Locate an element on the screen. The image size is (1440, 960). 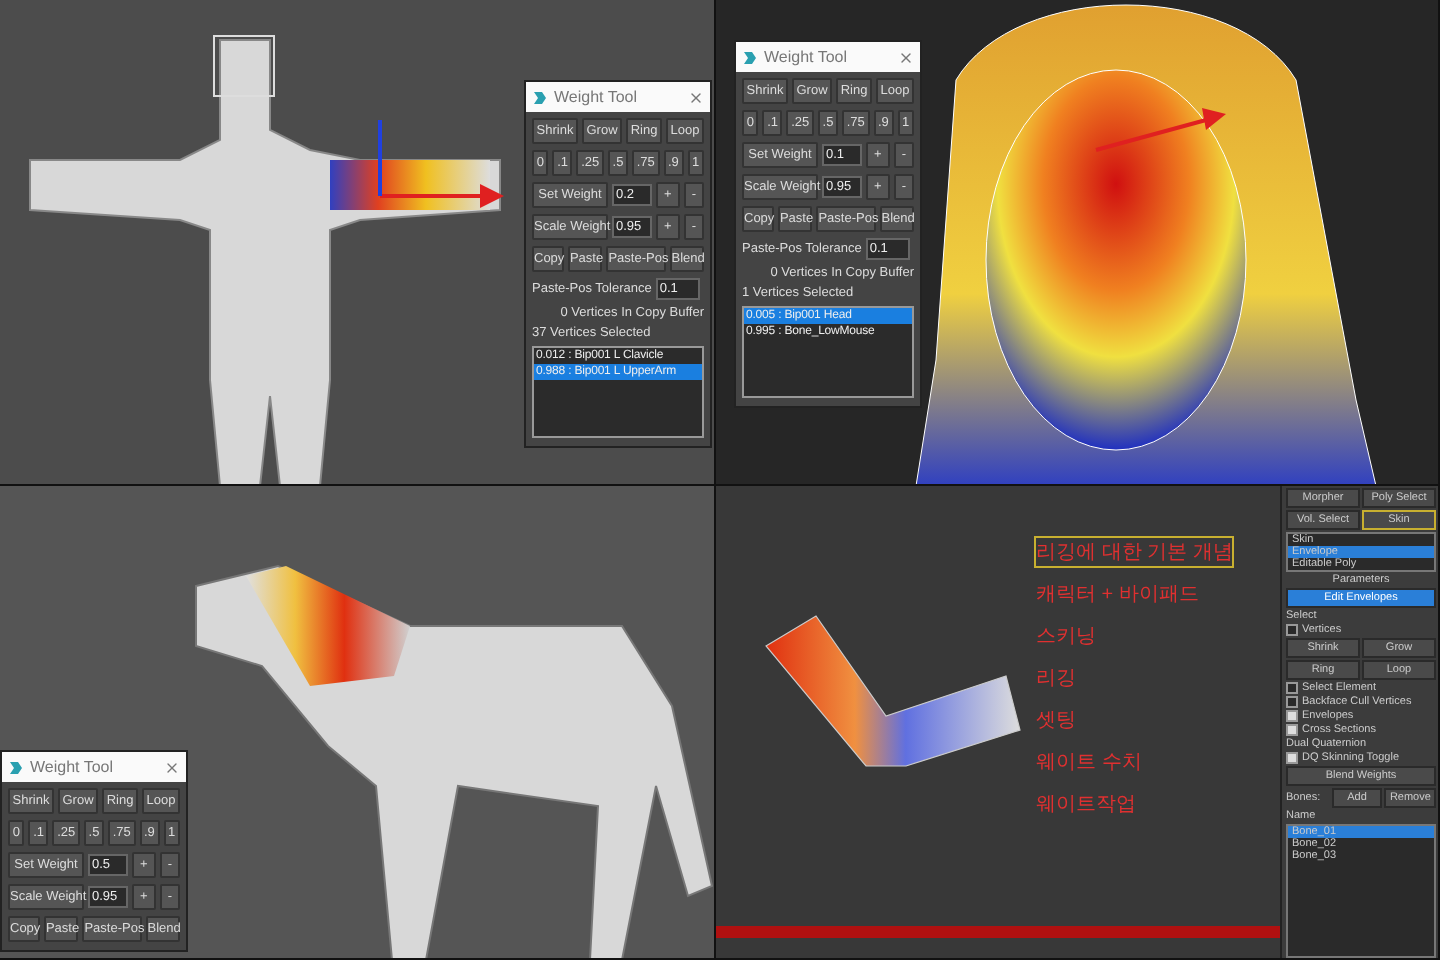
annotation-text: 웨이트작업 is located at coordinates (1086, 805).